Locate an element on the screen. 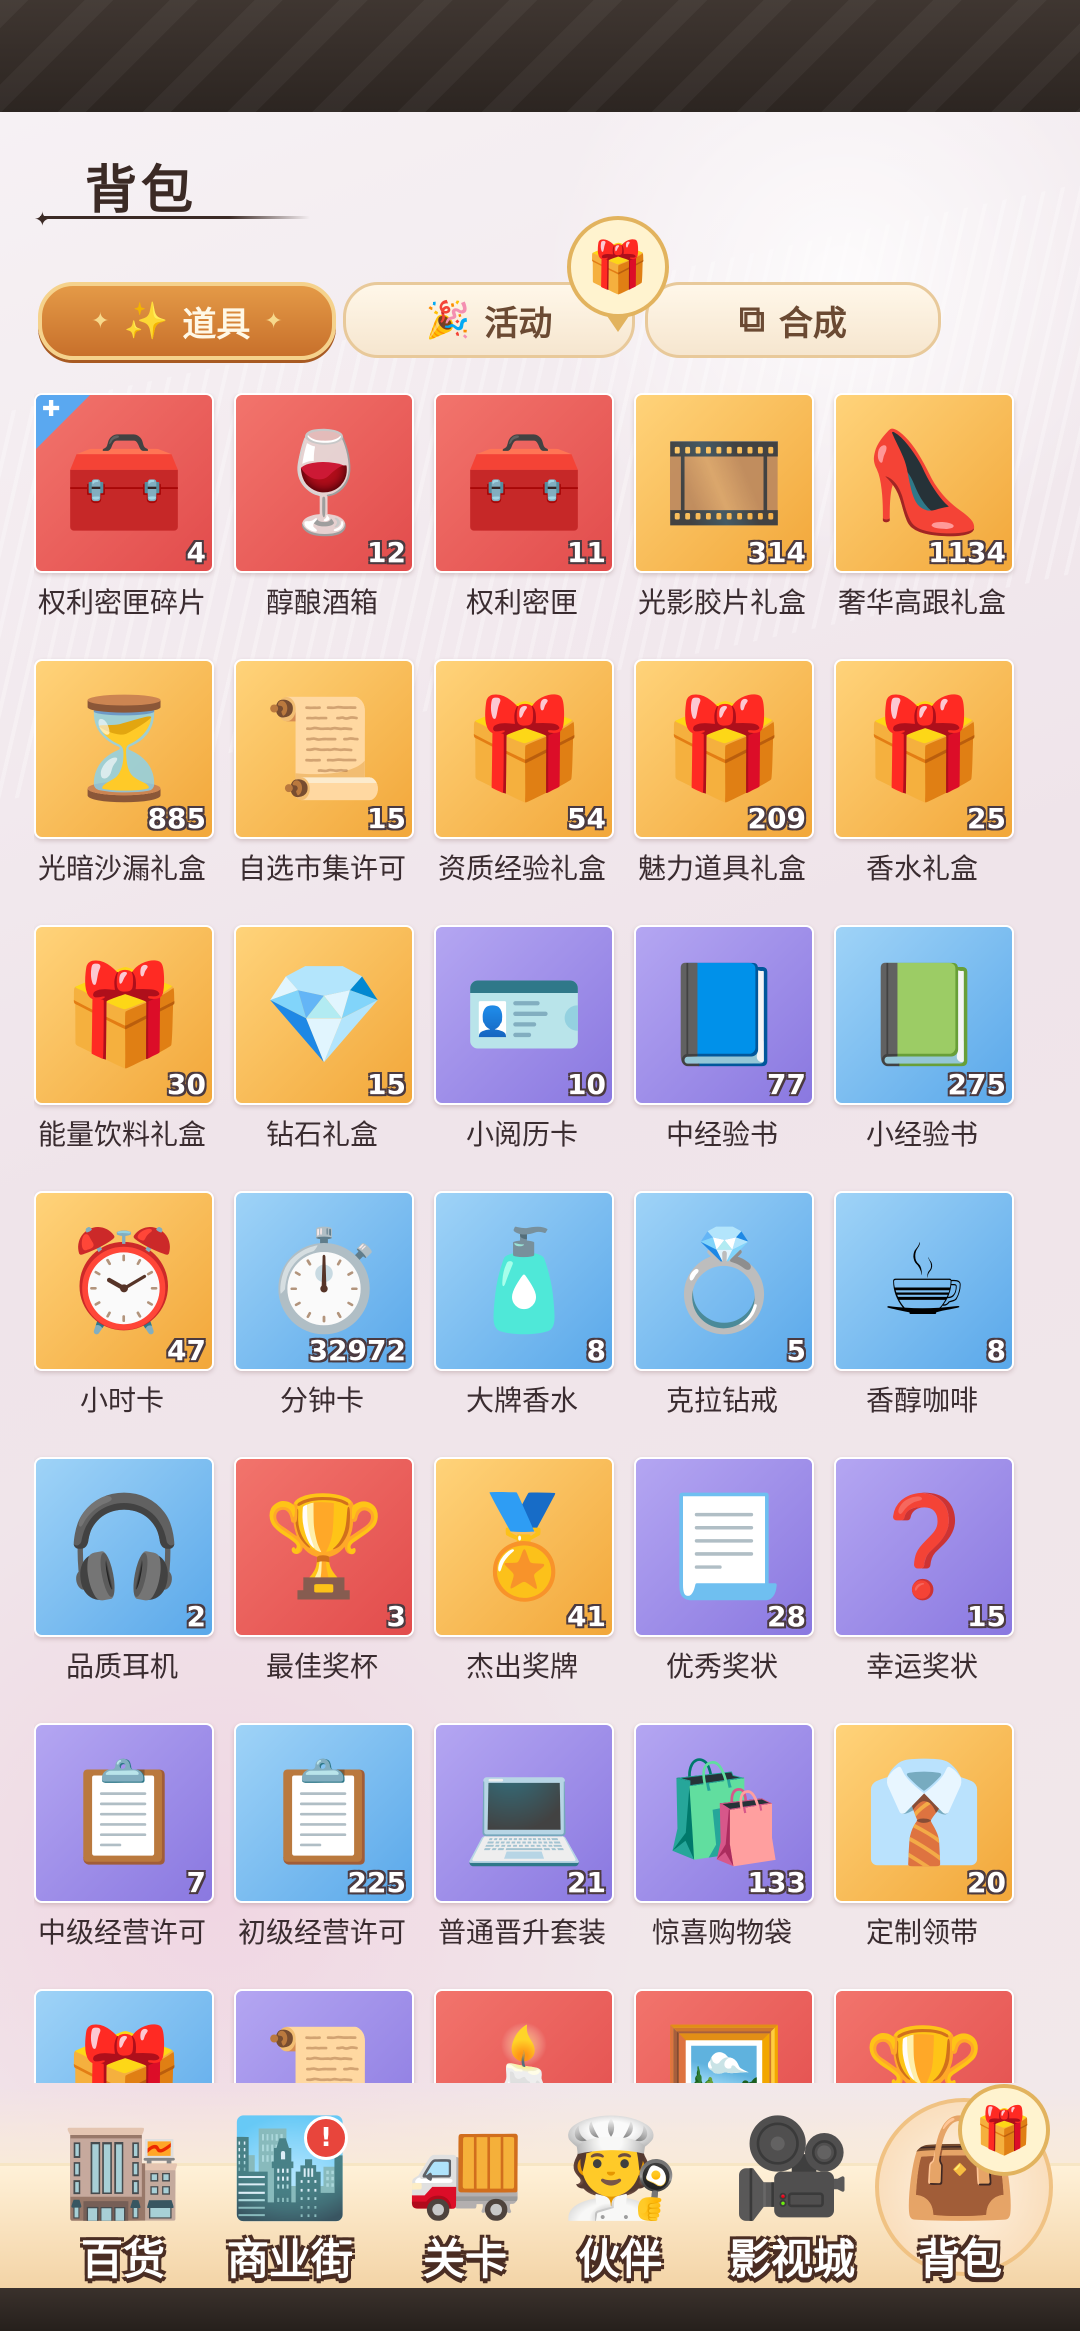  item-card: 📋 225 is located at coordinates (324, 1813).